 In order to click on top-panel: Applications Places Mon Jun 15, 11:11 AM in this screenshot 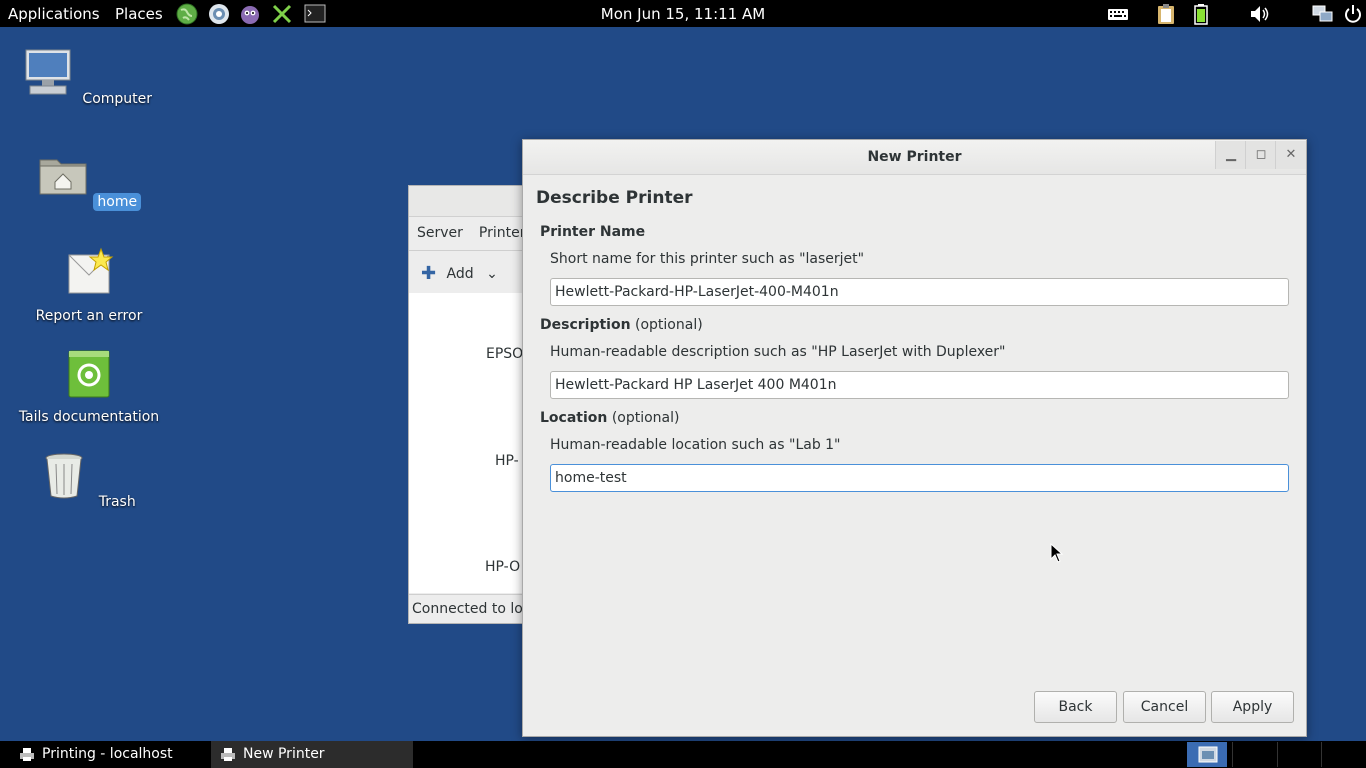, I will do `click(683, 13)`.